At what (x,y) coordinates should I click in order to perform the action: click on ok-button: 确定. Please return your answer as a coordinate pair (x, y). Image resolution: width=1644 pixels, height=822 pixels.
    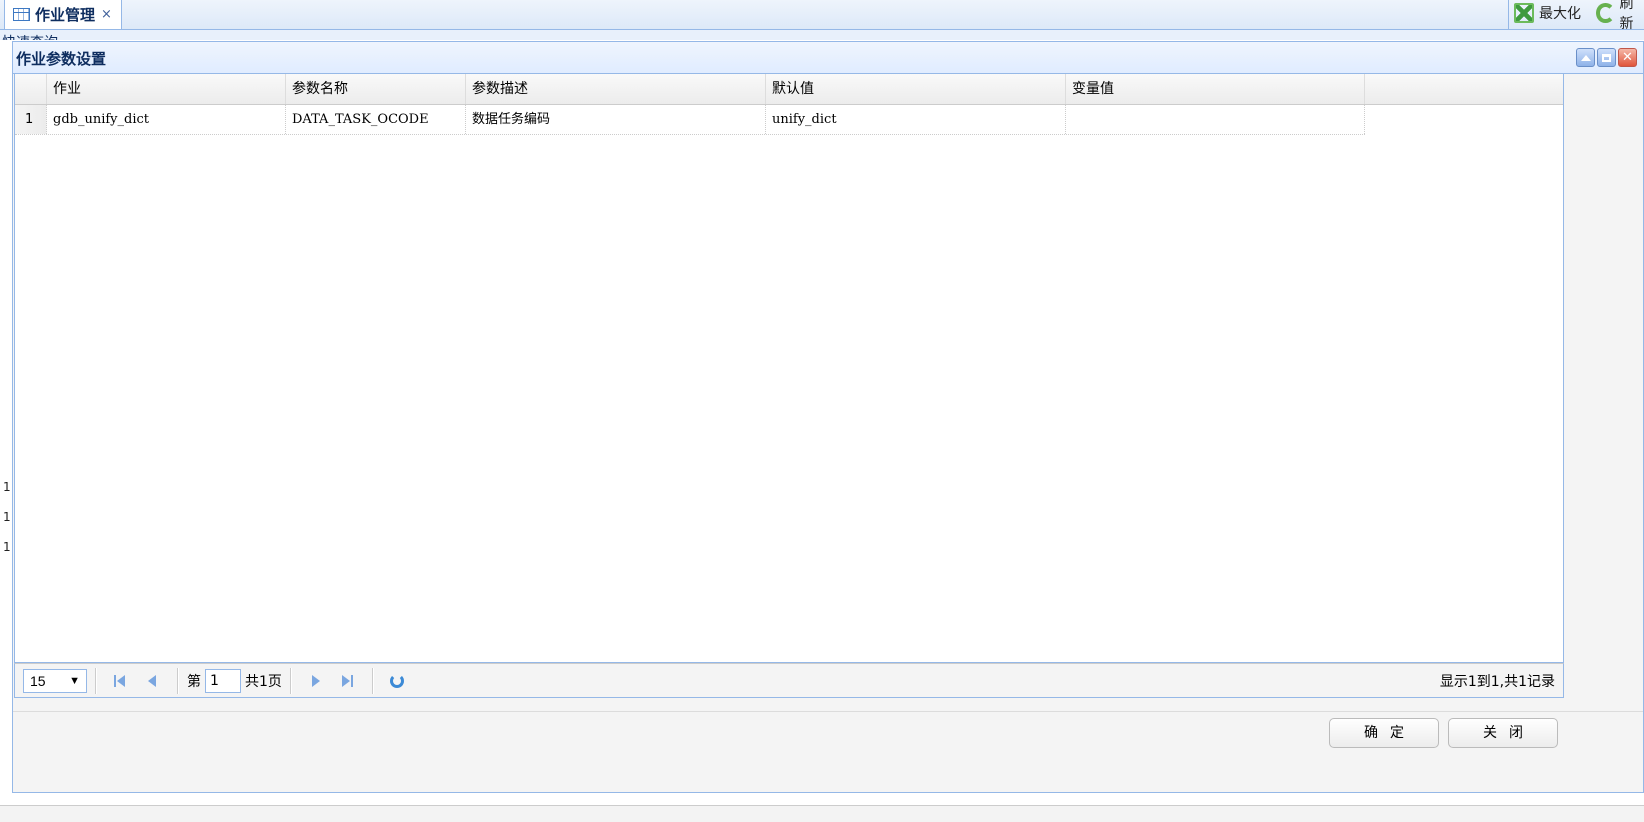
    Looking at the image, I should click on (1384, 733).